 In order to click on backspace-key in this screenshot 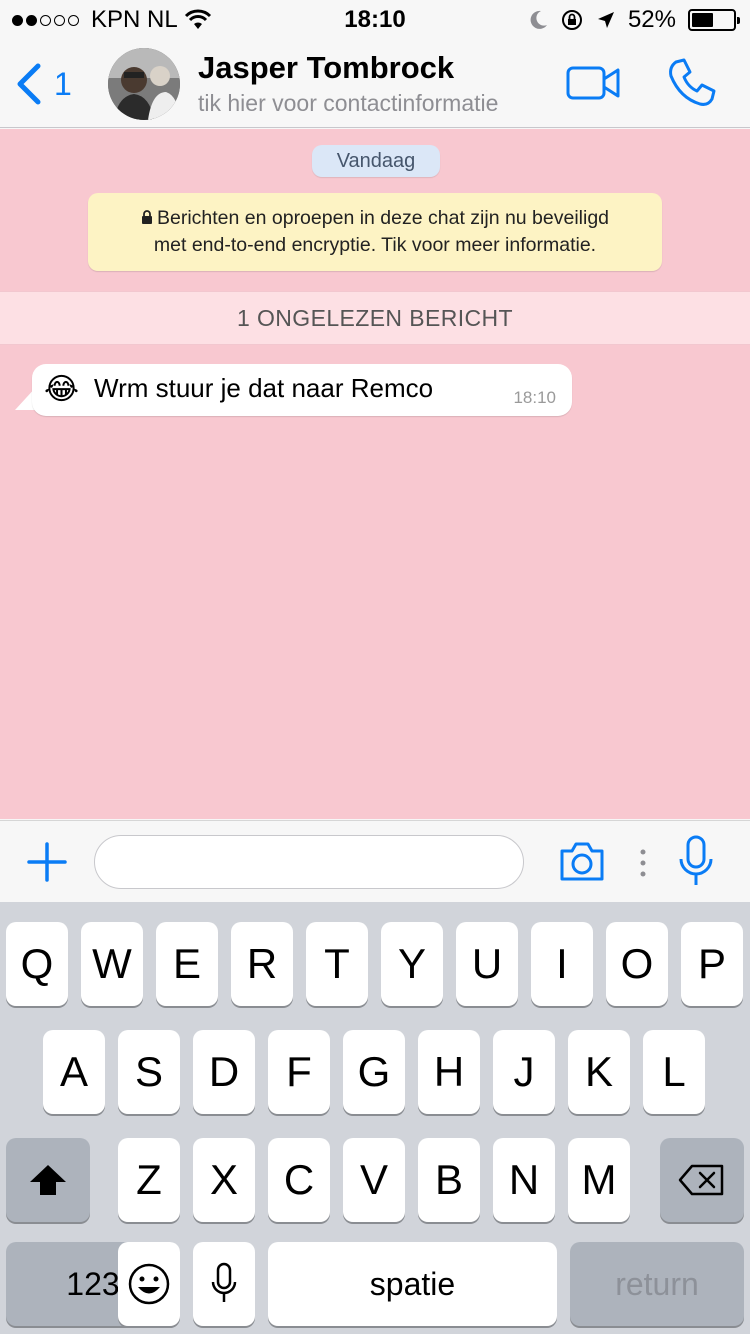, I will do `click(702, 1180)`.